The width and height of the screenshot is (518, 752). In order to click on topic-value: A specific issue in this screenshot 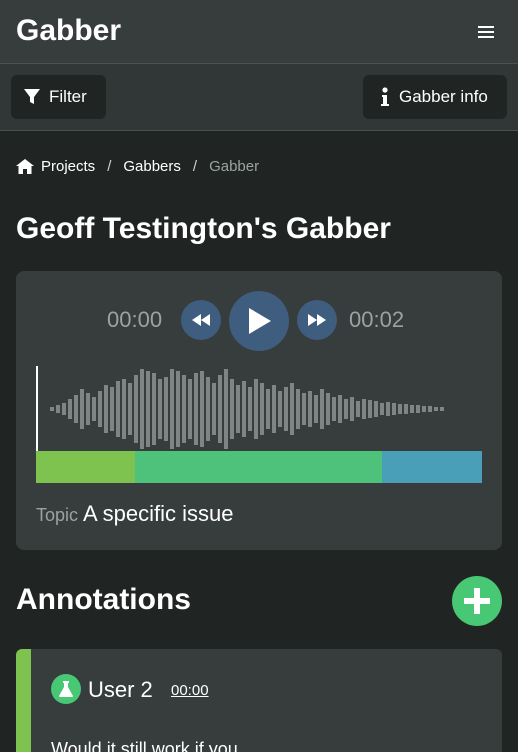, I will do `click(158, 513)`.